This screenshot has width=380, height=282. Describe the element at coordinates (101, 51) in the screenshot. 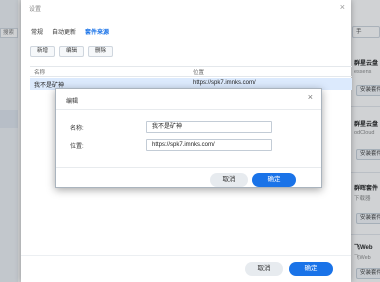

I see `delete-button: 删除` at that location.